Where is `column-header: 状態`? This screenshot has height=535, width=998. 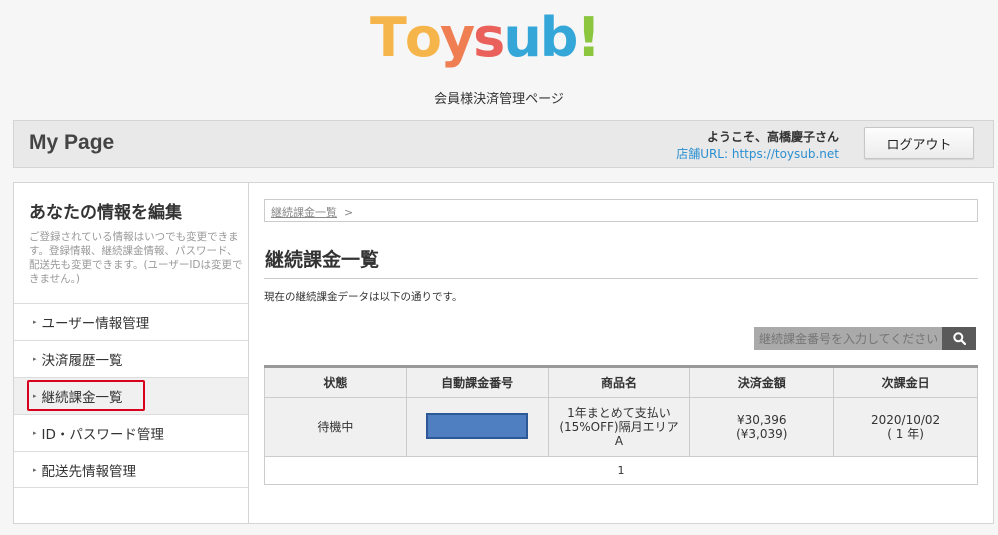
column-header: 状態 is located at coordinates (335, 382).